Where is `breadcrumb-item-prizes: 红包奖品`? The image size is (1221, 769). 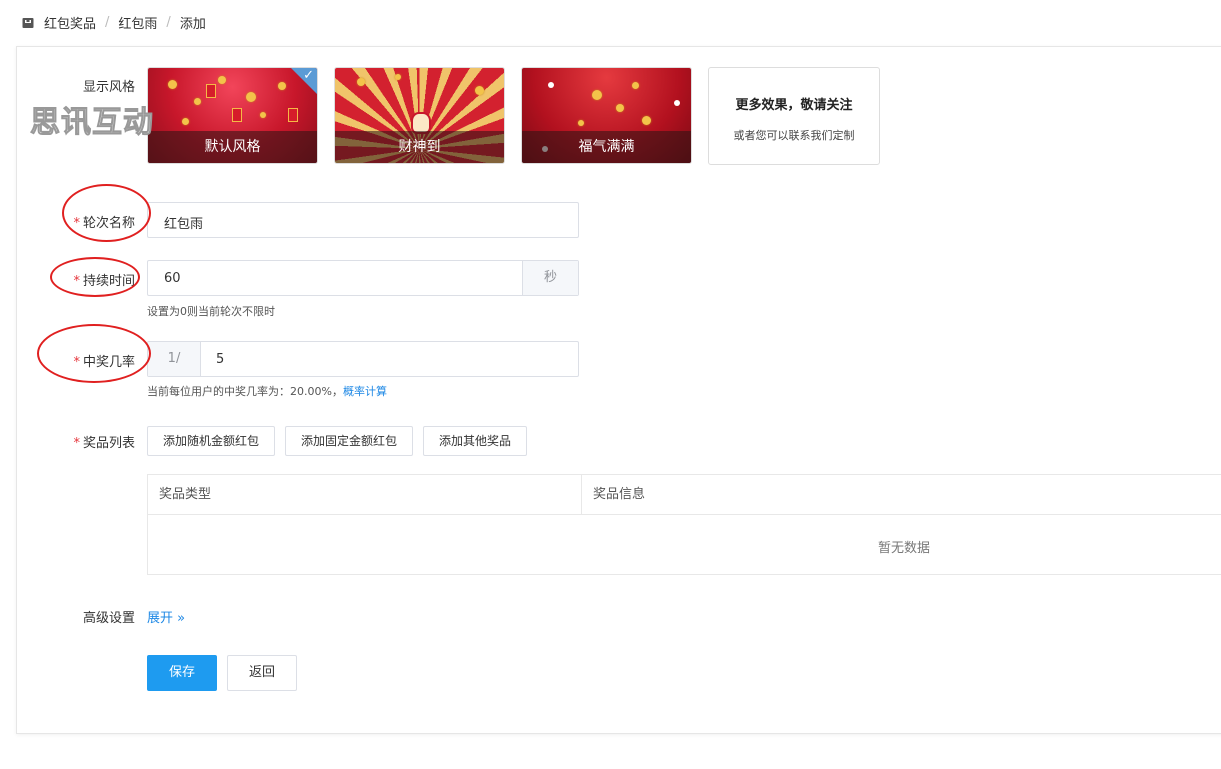 breadcrumb-item-prizes: 红包奖品 is located at coordinates (70, 22).